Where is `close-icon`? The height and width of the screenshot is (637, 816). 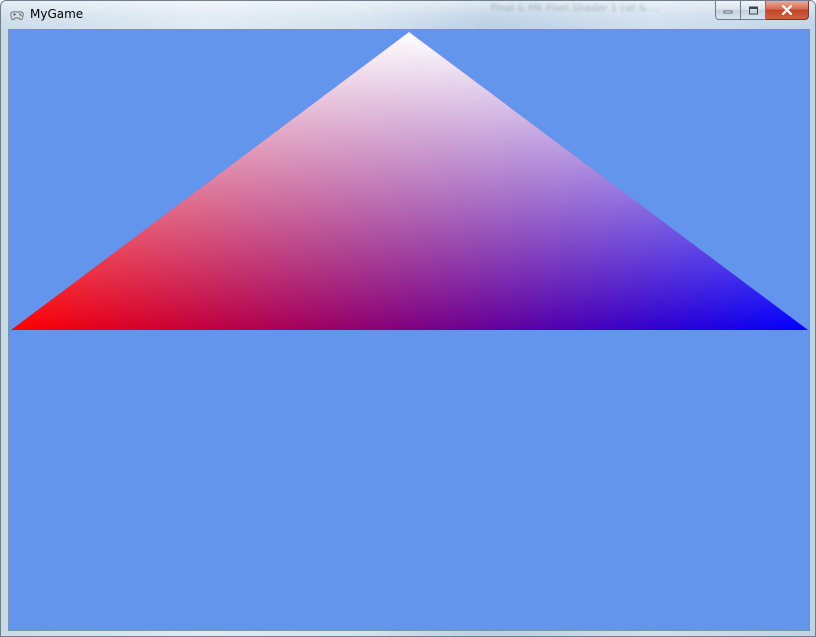 close-icon is located at coordinates (787, 10).